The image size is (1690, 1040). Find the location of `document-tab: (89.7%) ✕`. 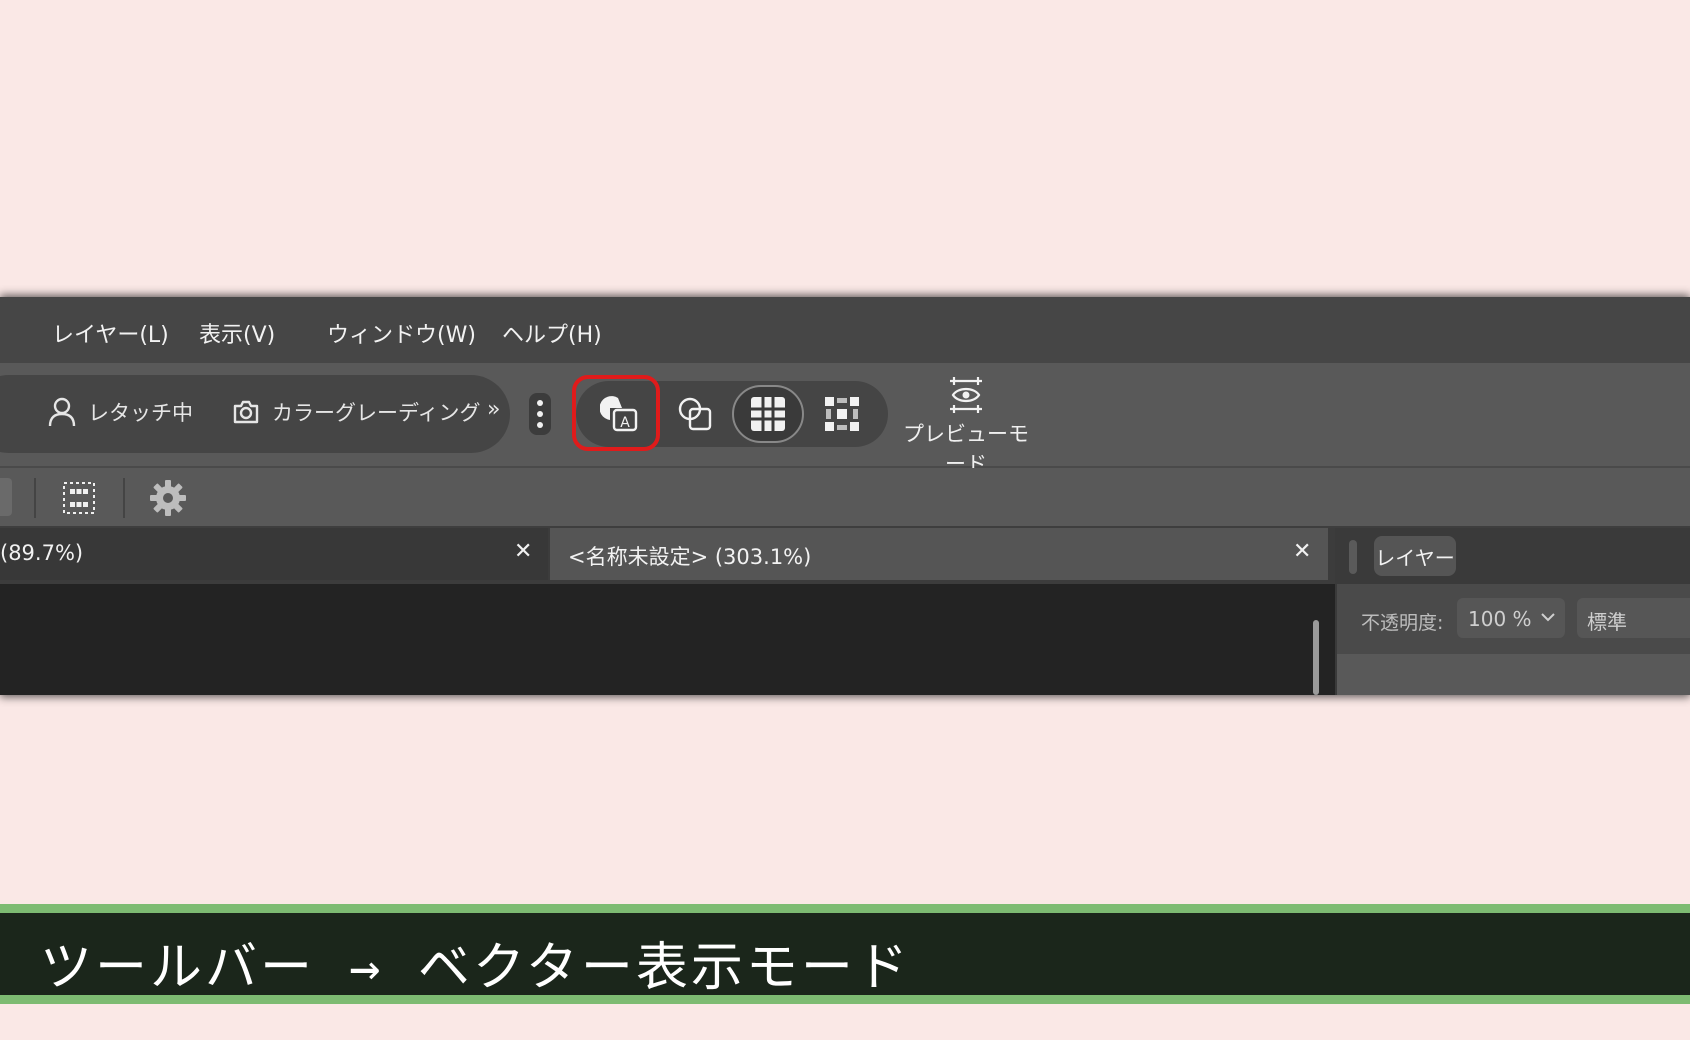

document-tab: (89.7%) ✕ is located at coordinates (274, 554).